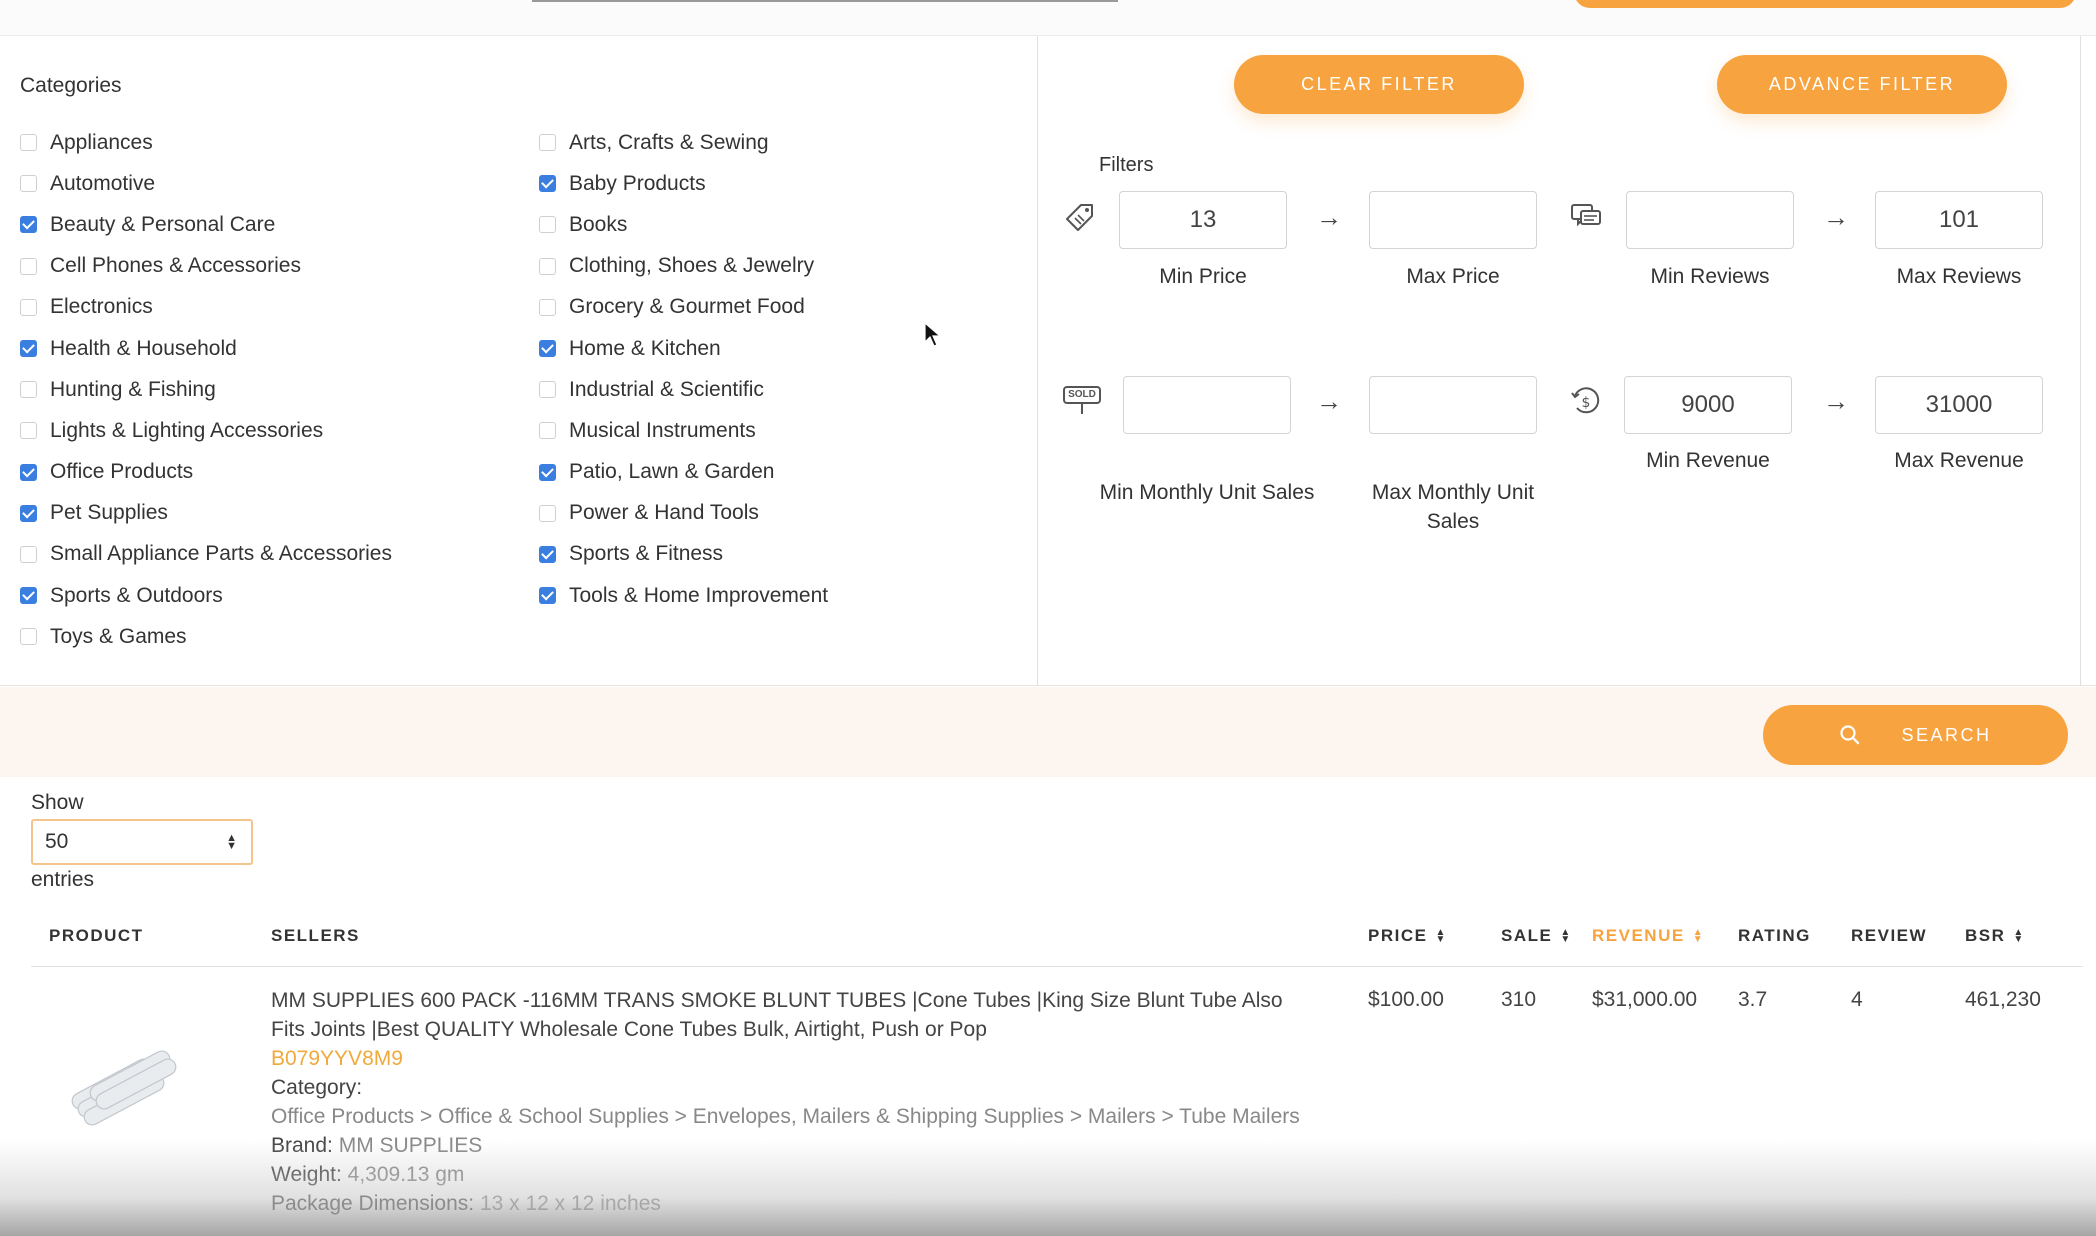 This screenshot has width=2096, height=1236. What do you see at coordinates (683, 389) in the screenshot?
I see `category-item: Industrial & Scientific` at bounding box center [683, 389].